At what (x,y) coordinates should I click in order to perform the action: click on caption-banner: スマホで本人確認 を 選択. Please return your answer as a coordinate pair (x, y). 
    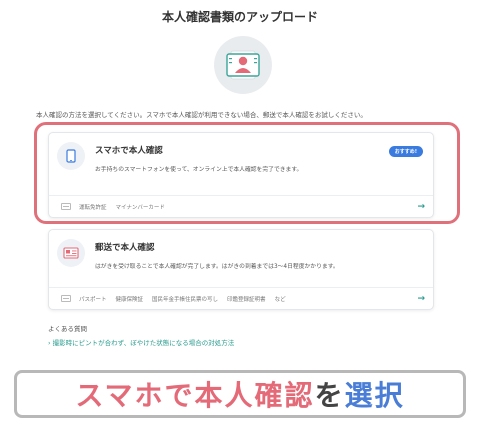
    Looking at the image, I should click on (240, 394).